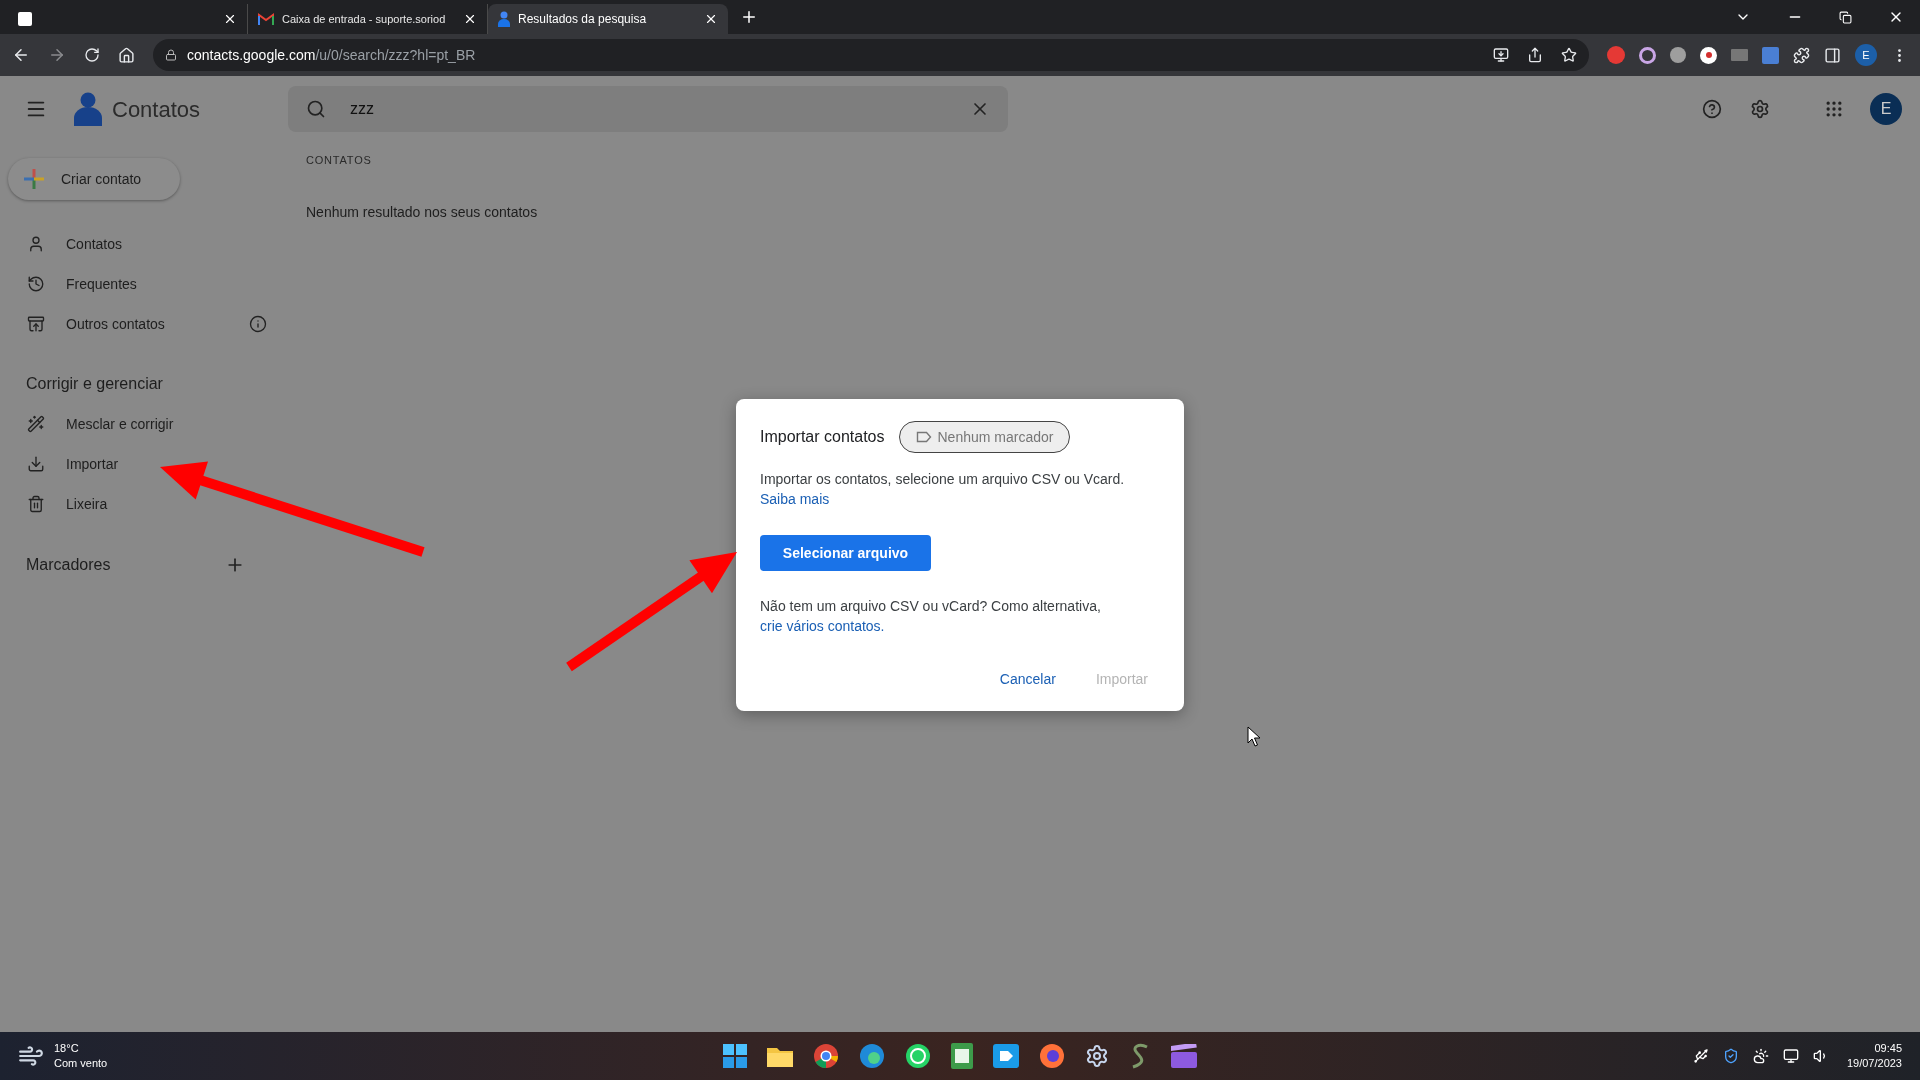  What do you see at coordinates (1006, 1056) in the screenshot?
I see `remote-app-icon` at bounding box center [1006, 1056].